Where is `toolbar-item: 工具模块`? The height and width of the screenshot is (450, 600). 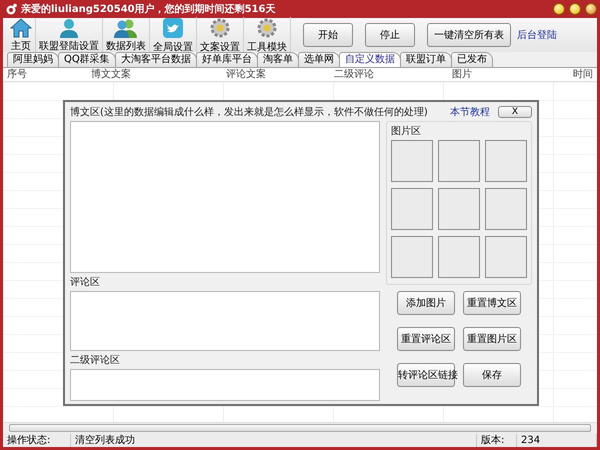 toolbar-item: 工具模块 is located at coordinates (267, 47).